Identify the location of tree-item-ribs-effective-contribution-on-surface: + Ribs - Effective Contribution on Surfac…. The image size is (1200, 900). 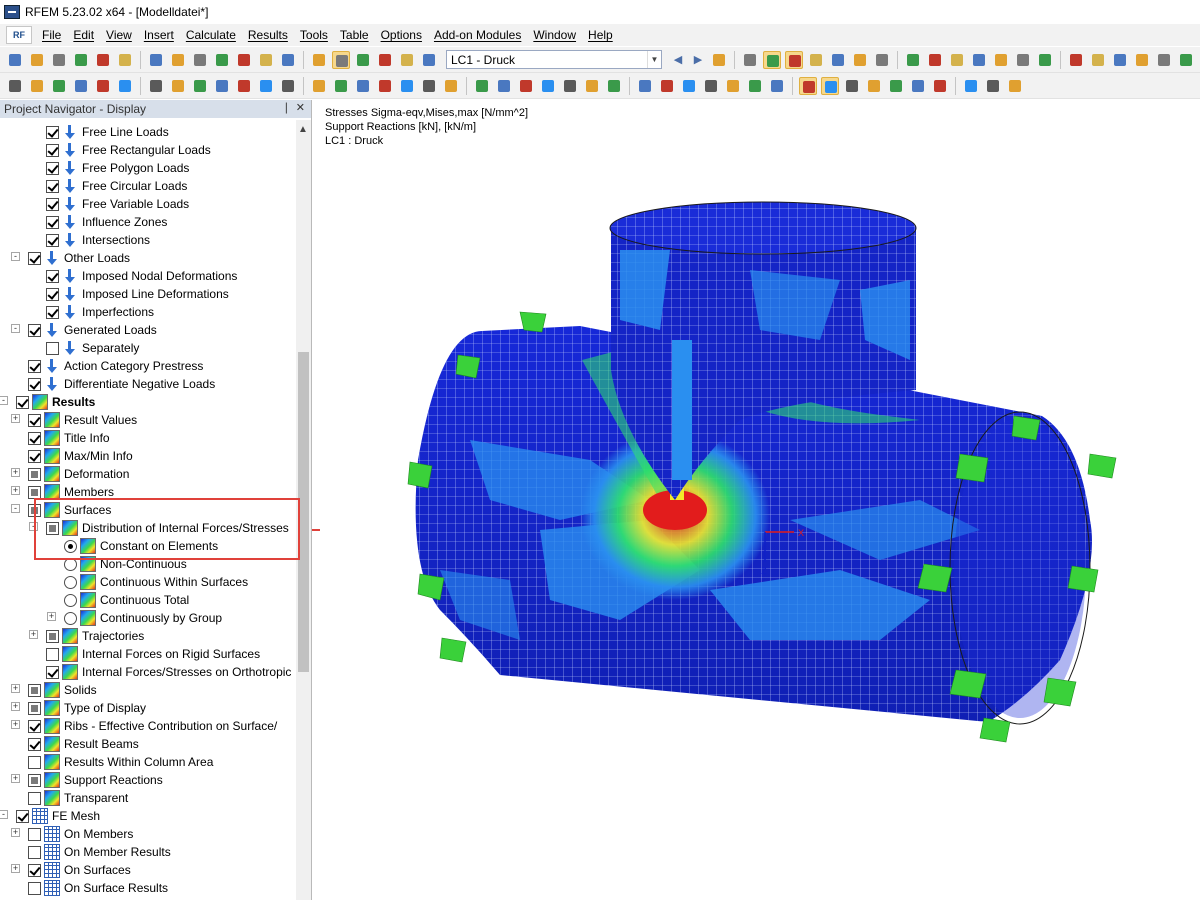
(148, 725).